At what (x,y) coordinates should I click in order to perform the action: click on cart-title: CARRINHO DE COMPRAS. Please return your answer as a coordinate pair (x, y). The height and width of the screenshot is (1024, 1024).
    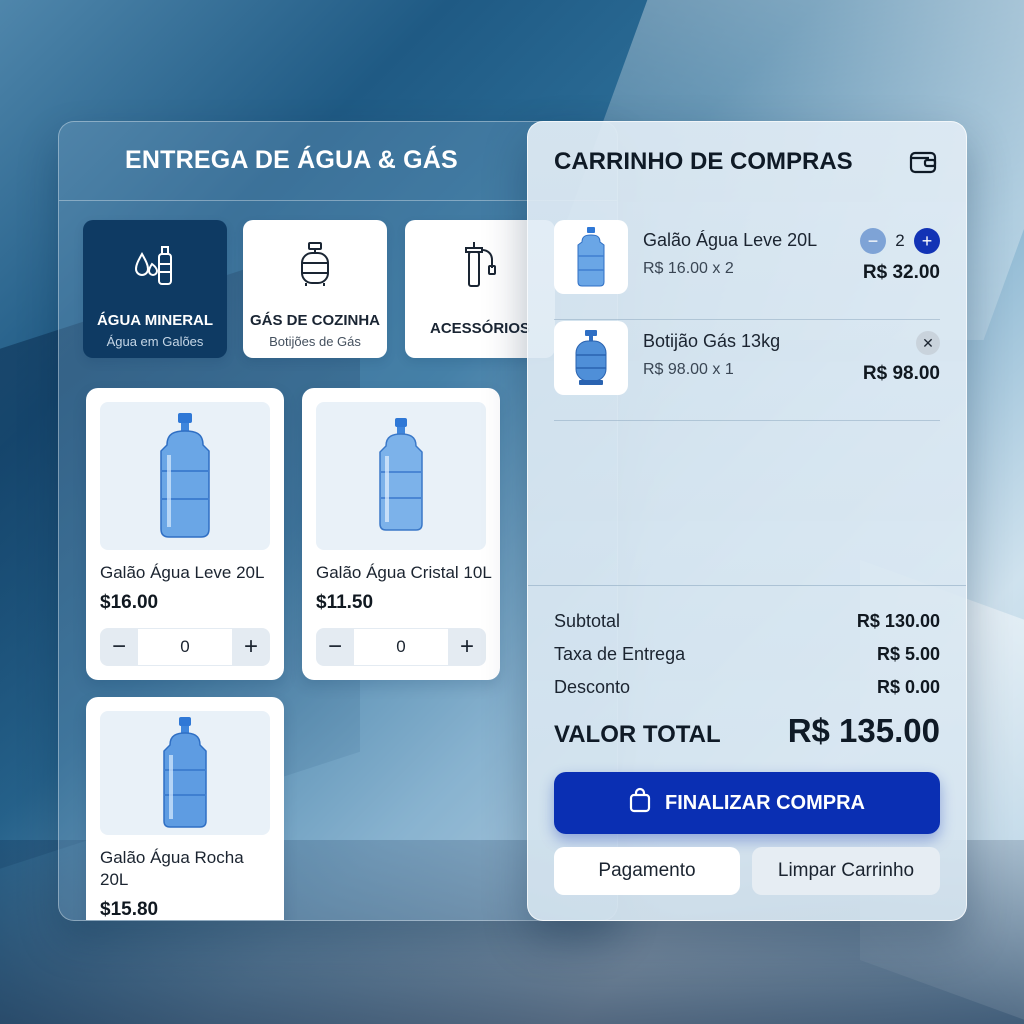
    Looking at the image, I should click on (703, 161).